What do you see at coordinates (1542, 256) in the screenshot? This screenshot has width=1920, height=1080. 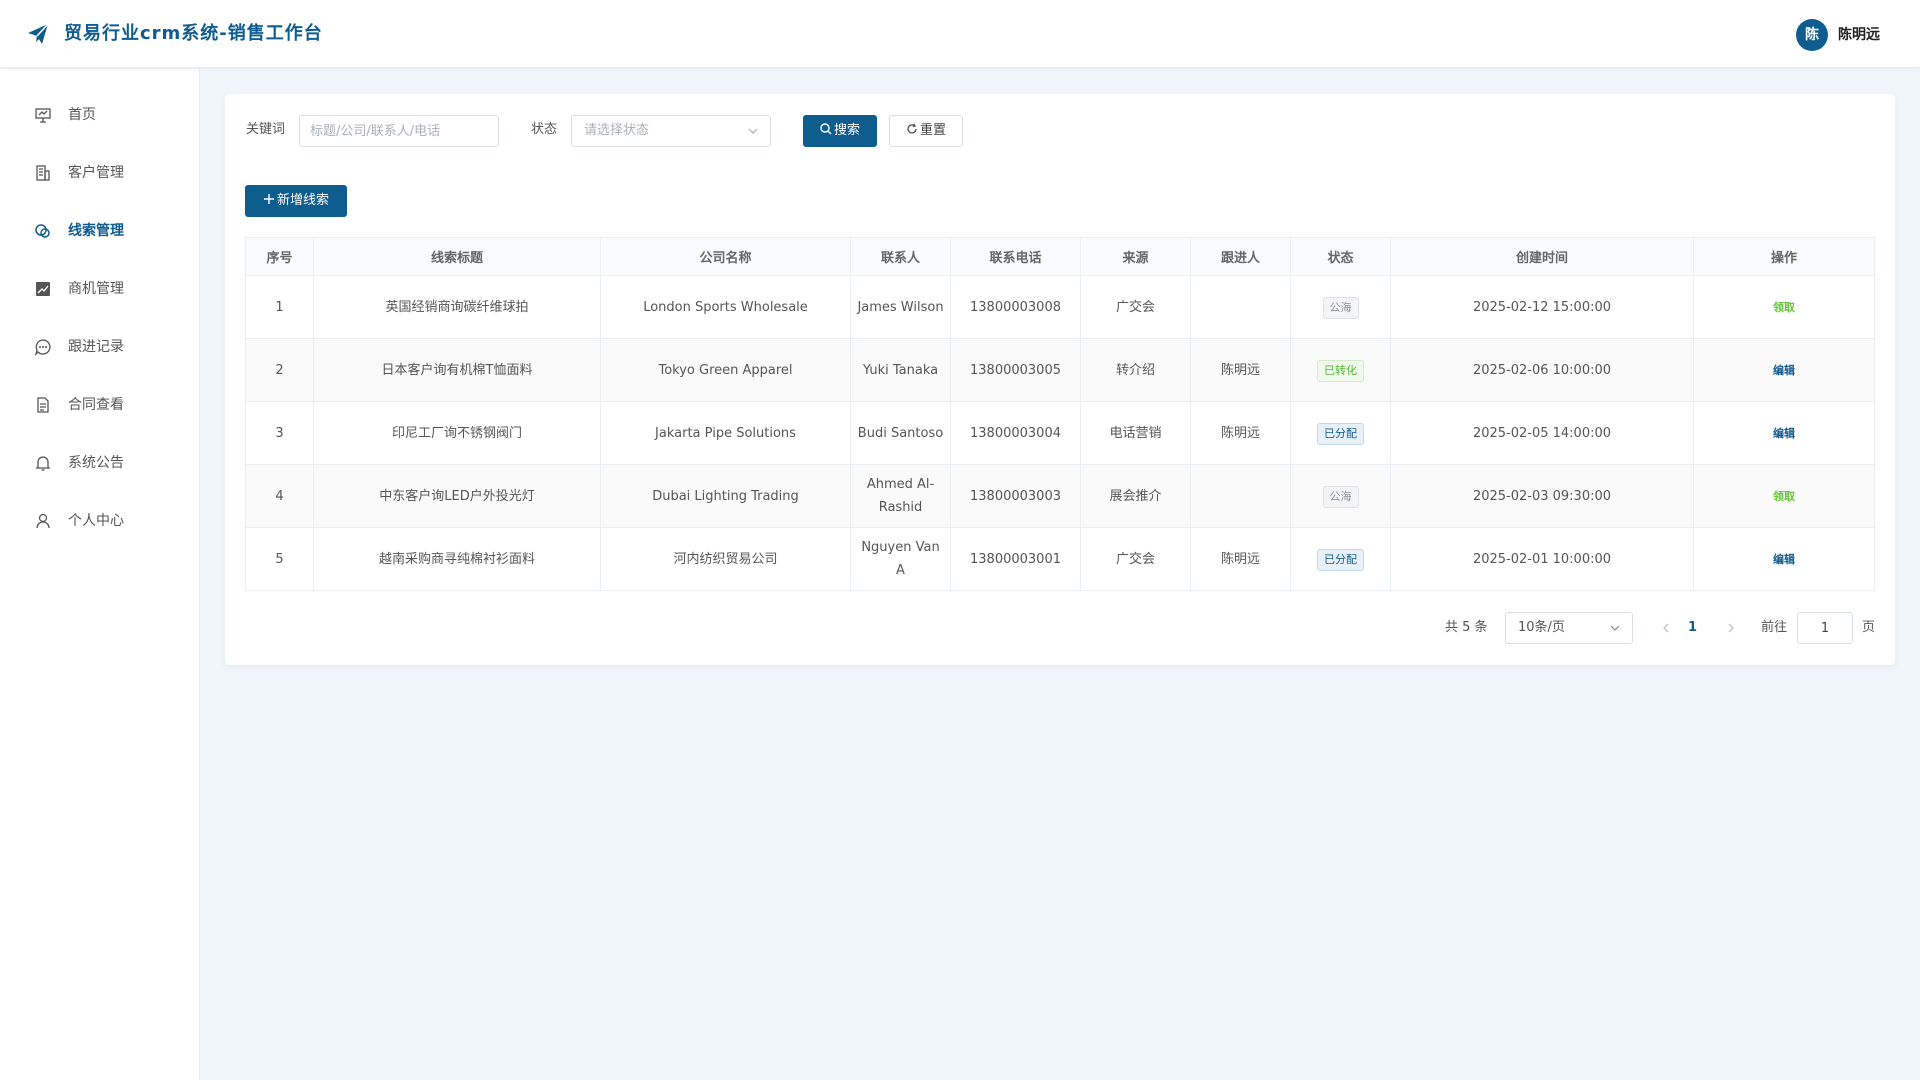 I see `column-header: 创建时间` at bounding box center [1542, 256].